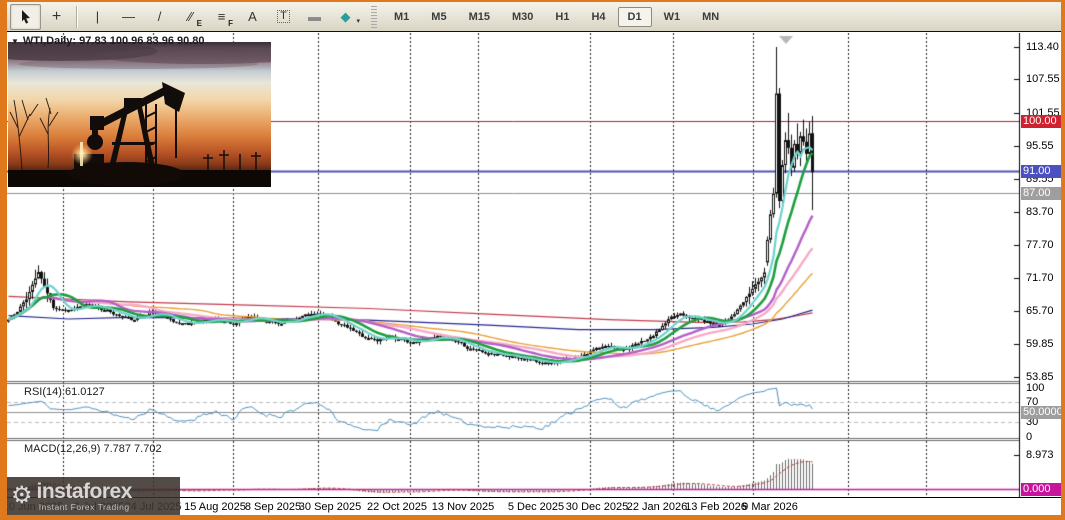  I want to click on date-label: 15 Aug 2025, so click(215, 507).